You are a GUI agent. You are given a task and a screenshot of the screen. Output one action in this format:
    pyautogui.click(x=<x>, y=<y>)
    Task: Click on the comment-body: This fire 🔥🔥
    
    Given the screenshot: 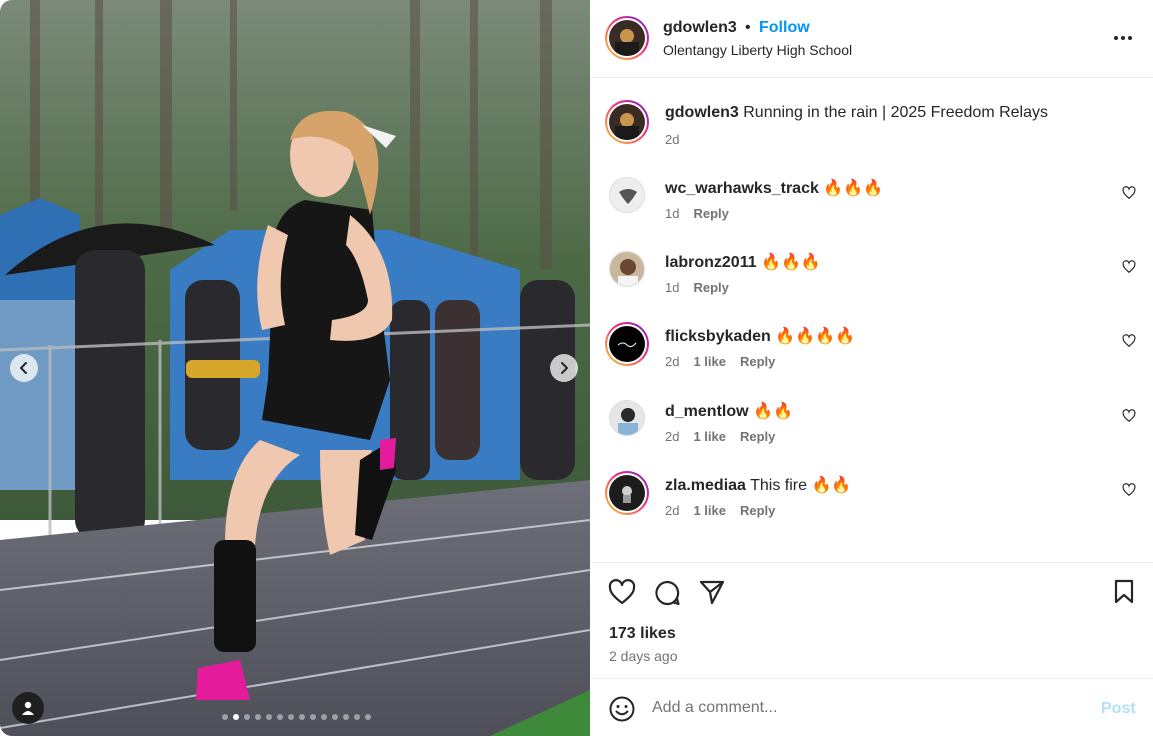 What is the action you would take?
    pyautogui.click(x=801, y=485)
    